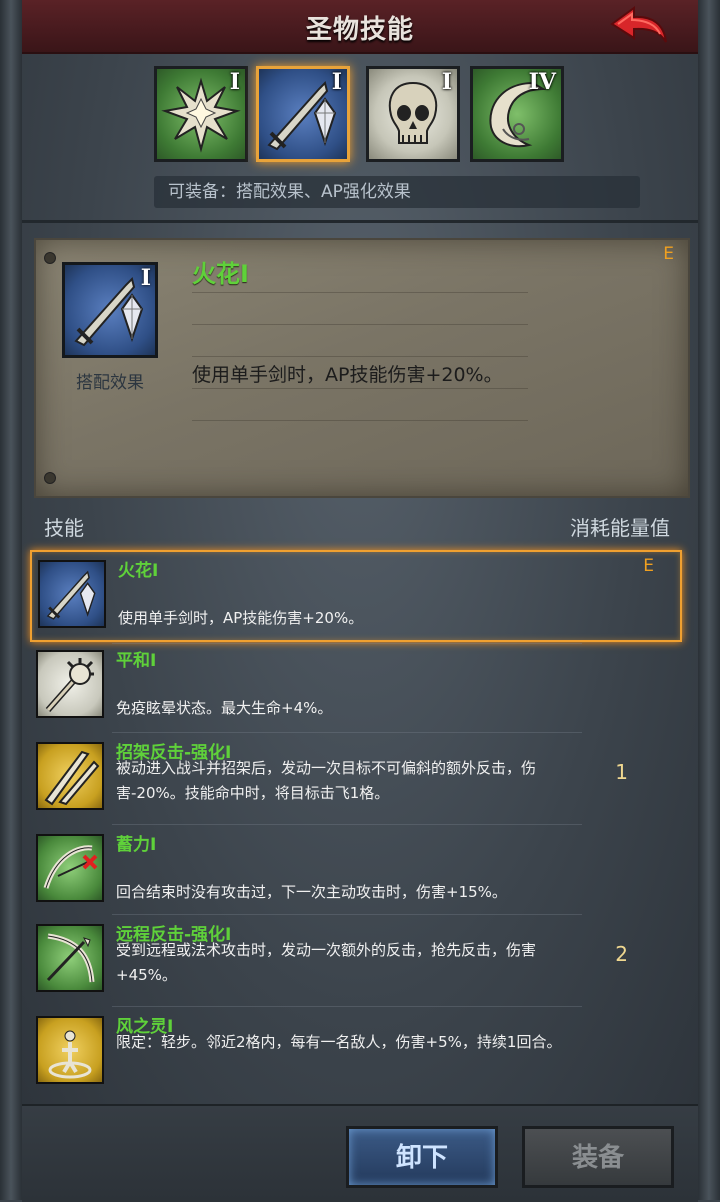  What do you see at coordinates (70, 1050) in the screenshot?
I see `wind-spirit-icon` at bounding box center [70, 1050].